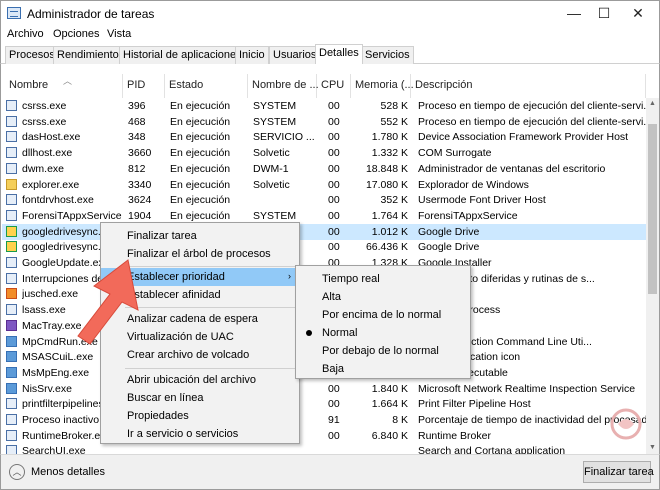 The height and width of the screenshot is (490, 660). Describe the element at coordinates (618, 472) in the screenshot. I see `end-task-button: Finalizar tarea` at that location.